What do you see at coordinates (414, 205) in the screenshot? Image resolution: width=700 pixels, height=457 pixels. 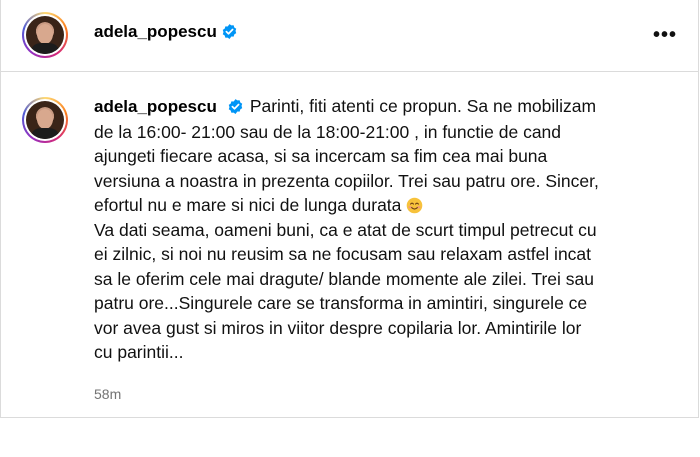 I see `smiling-face-icon` at bounding box center [414, 205].